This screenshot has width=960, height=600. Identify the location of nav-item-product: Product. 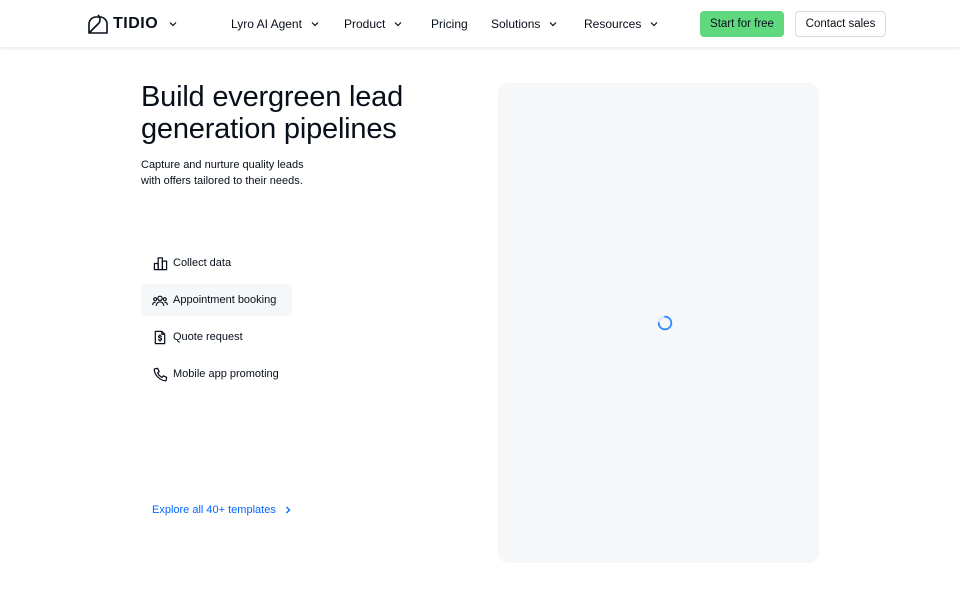
(373, 24).